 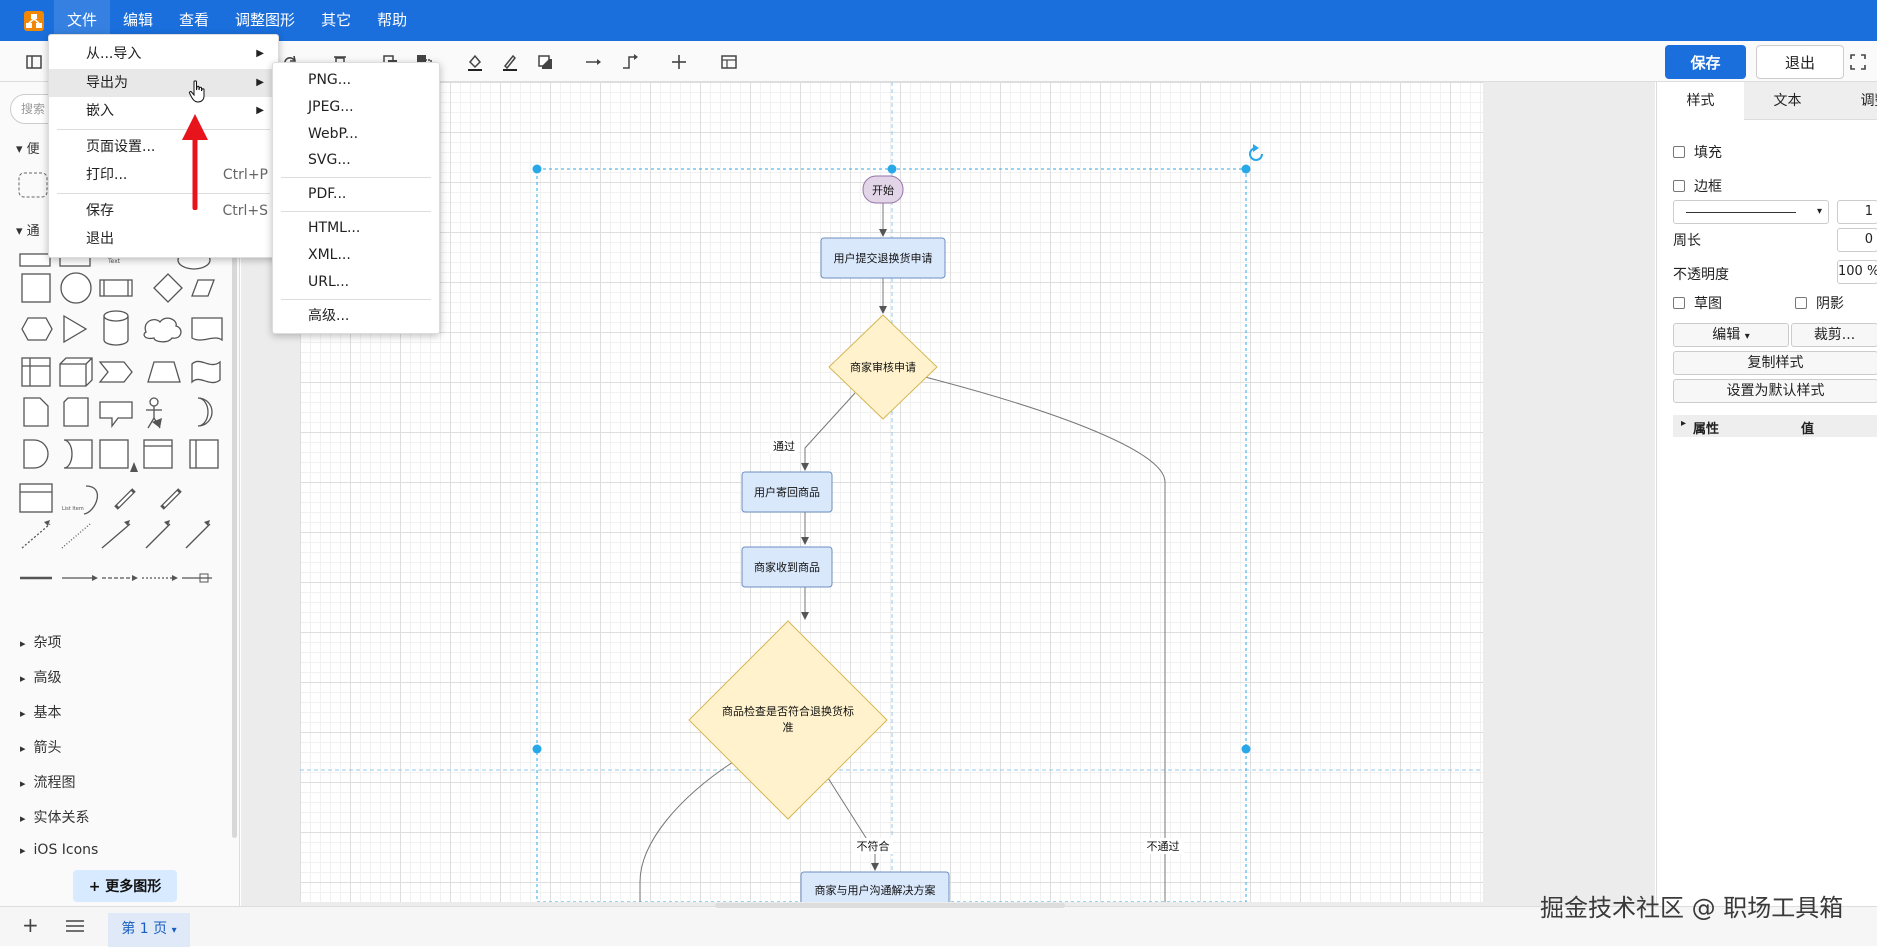 I want to click on sidebar-category-arrows: 箭头, so click(x=41, y=747).